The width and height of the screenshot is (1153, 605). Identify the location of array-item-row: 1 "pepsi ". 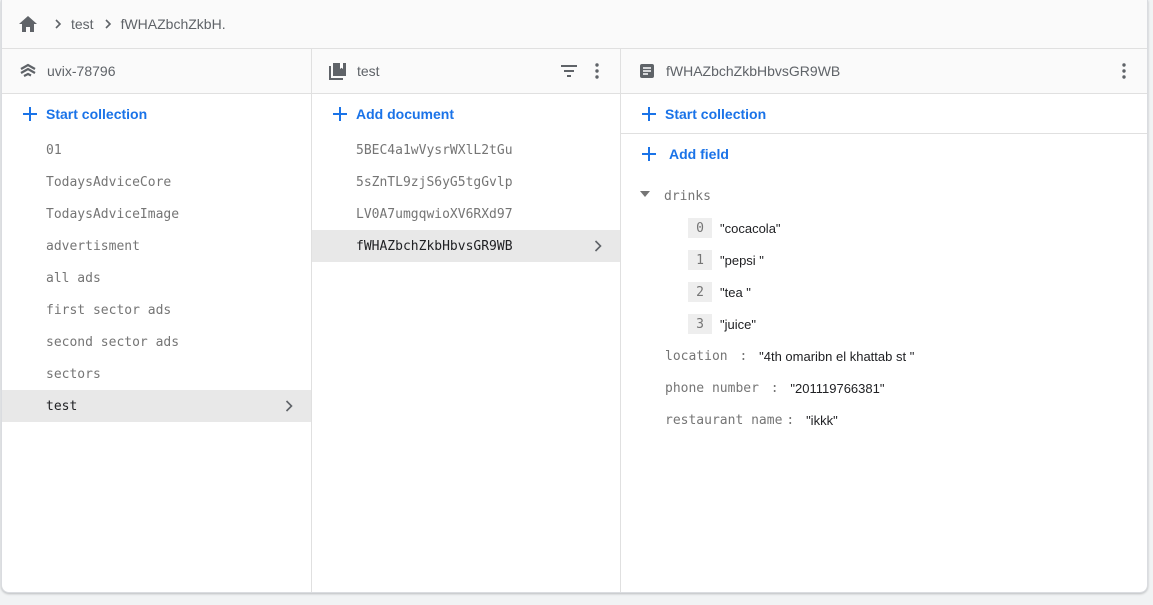
(884, 260).